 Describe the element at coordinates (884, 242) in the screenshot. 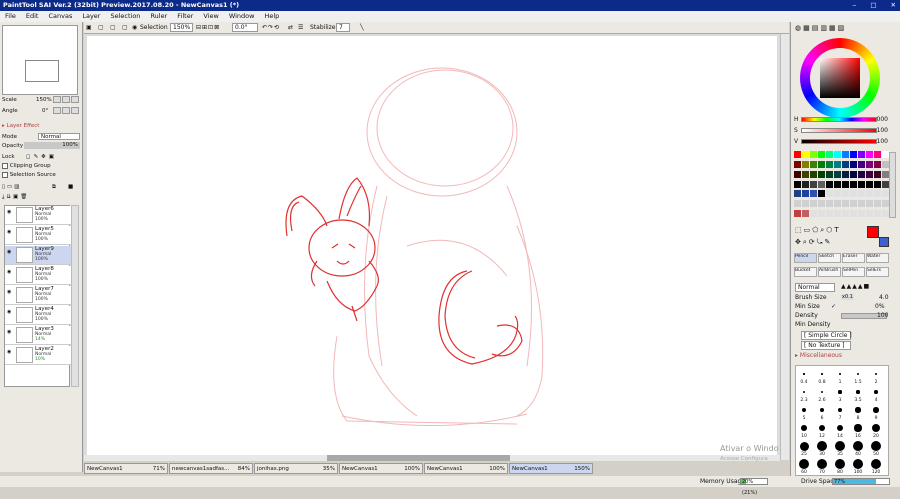

I see `secondary-color-swatch` at that location.